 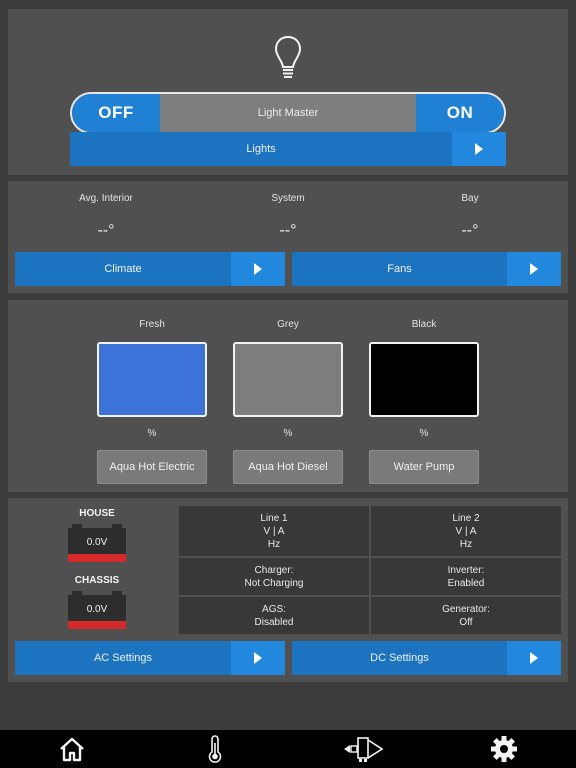 What do you see at coordinates (152, 379) in the screenshot?
I see `tank-level-fresh` at bounding box center [152, 379].